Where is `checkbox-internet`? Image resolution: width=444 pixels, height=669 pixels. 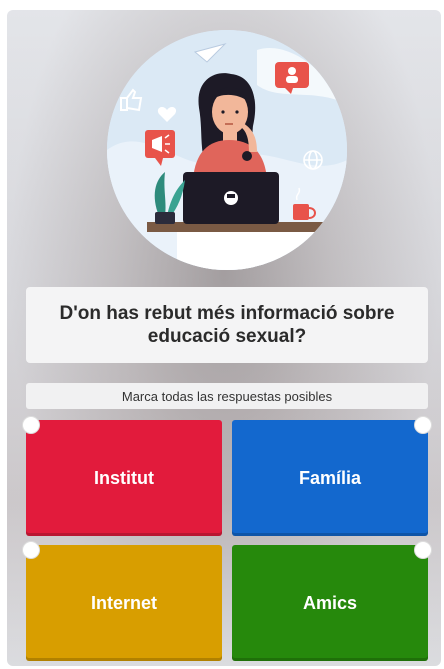 checkbox-internet is located at coordinates (31, 550).